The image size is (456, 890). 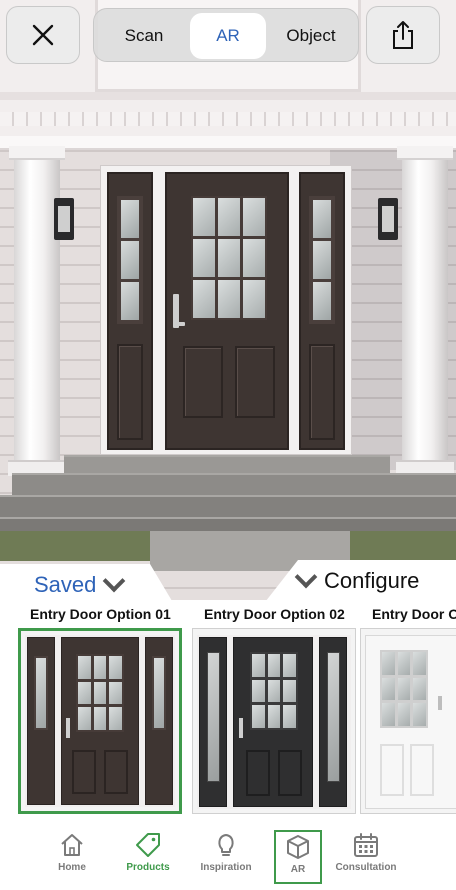 What do you see at coordinates (72, 867) in the screenshot?
I see `tab-label: Home` at bounding box center [72, 867].